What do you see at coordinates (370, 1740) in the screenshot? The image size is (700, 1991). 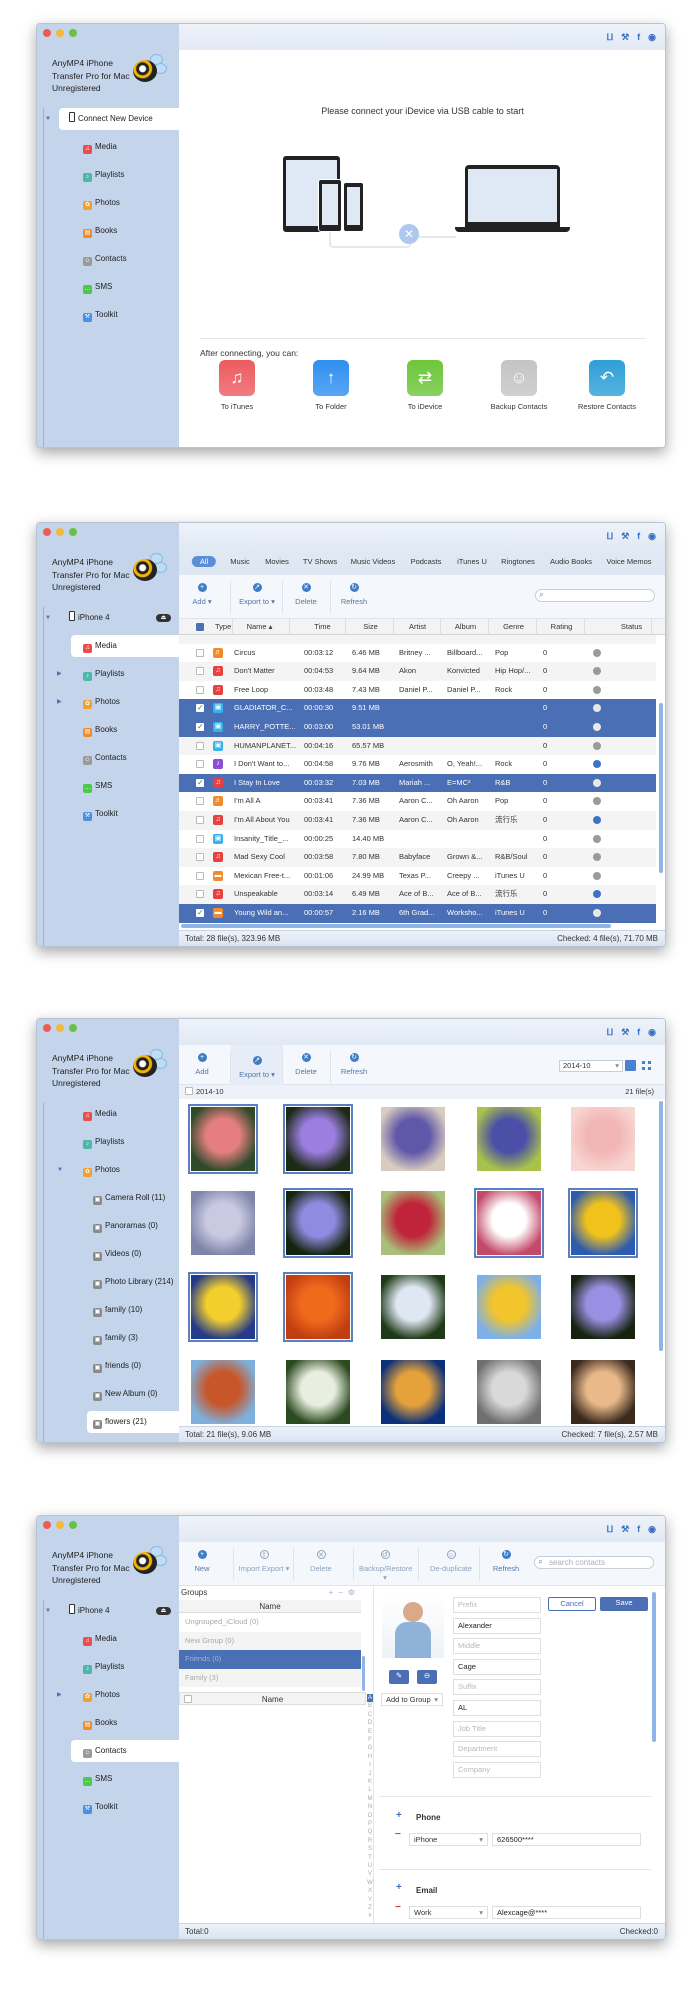 I see `alphabet-index-f: F` at bounding box center [370, 1740].